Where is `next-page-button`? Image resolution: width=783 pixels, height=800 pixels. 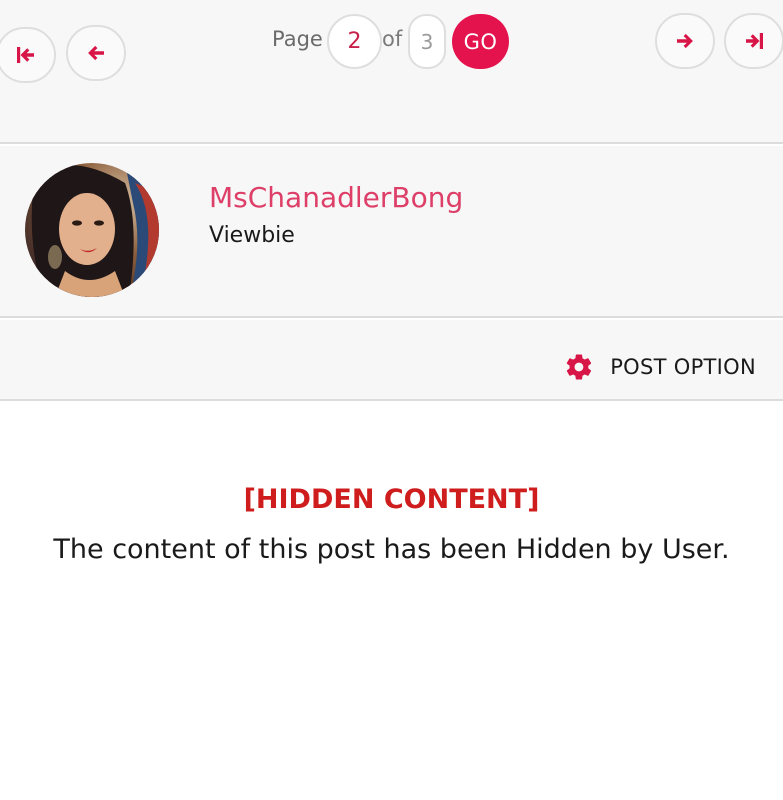 next-page-button is located at coordinates (685, 41).